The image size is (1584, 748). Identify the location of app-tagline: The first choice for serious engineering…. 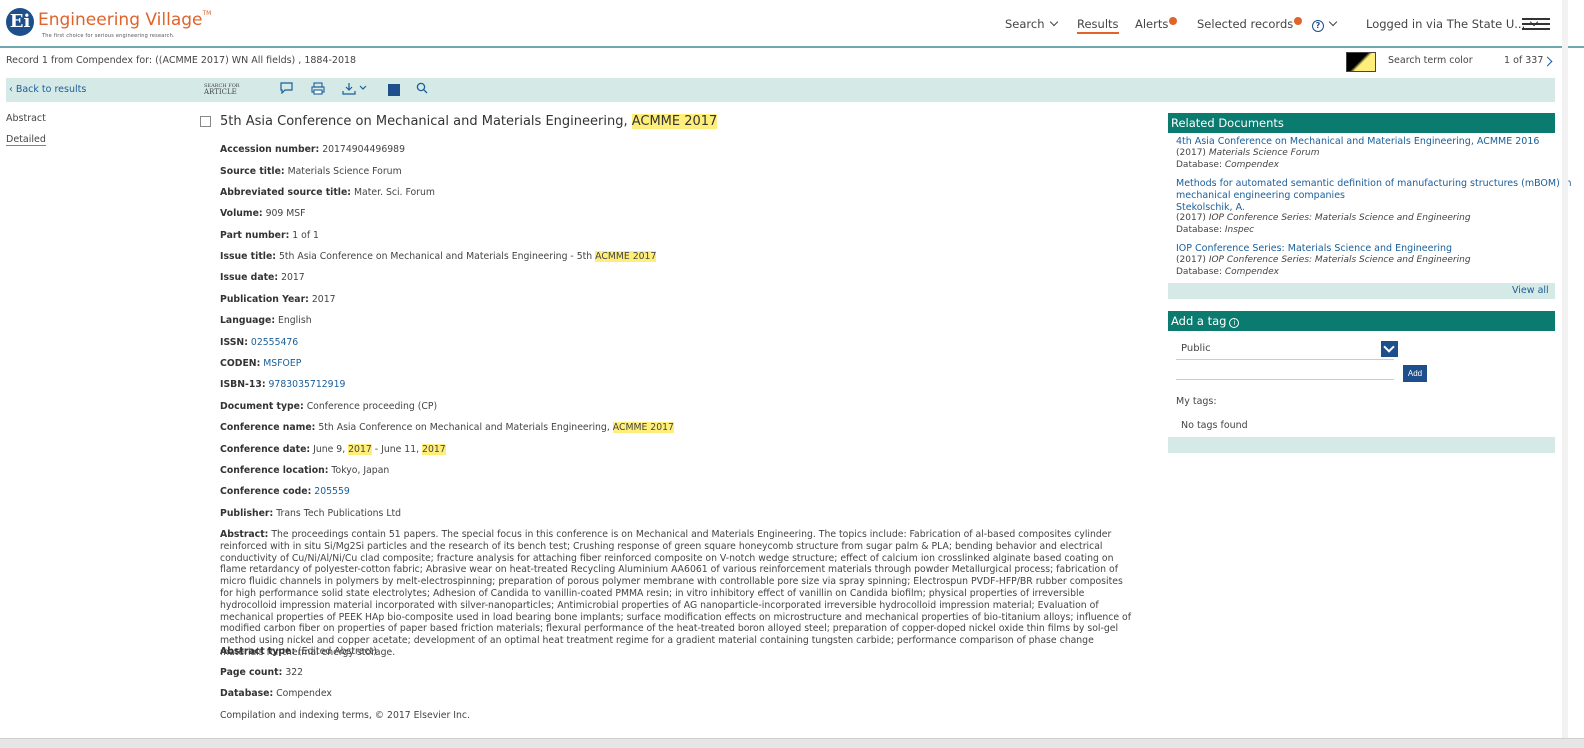
(108, 36).